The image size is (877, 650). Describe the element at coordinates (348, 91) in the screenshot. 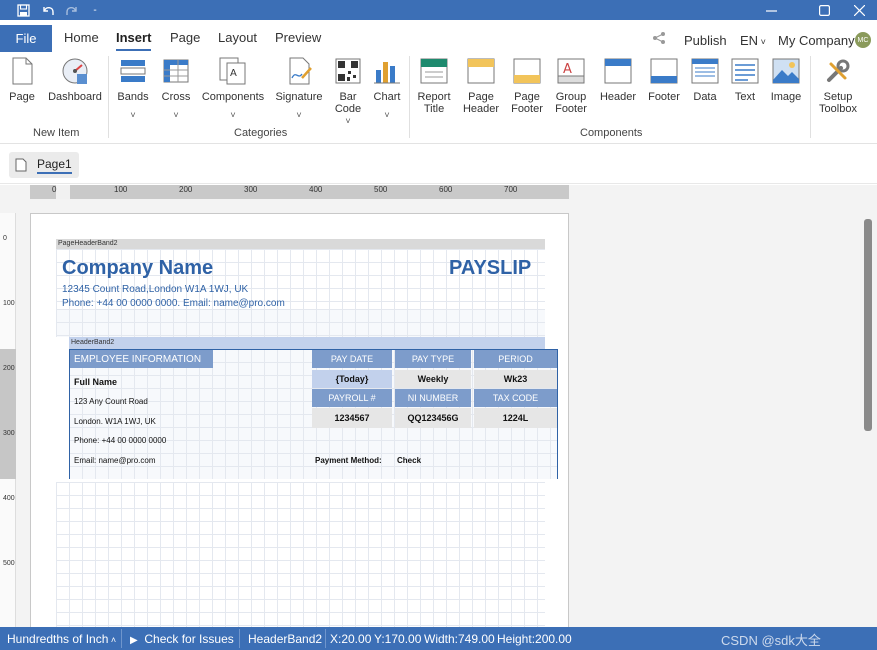

I see `bar-code-button: Bar Code ˅` at that location.